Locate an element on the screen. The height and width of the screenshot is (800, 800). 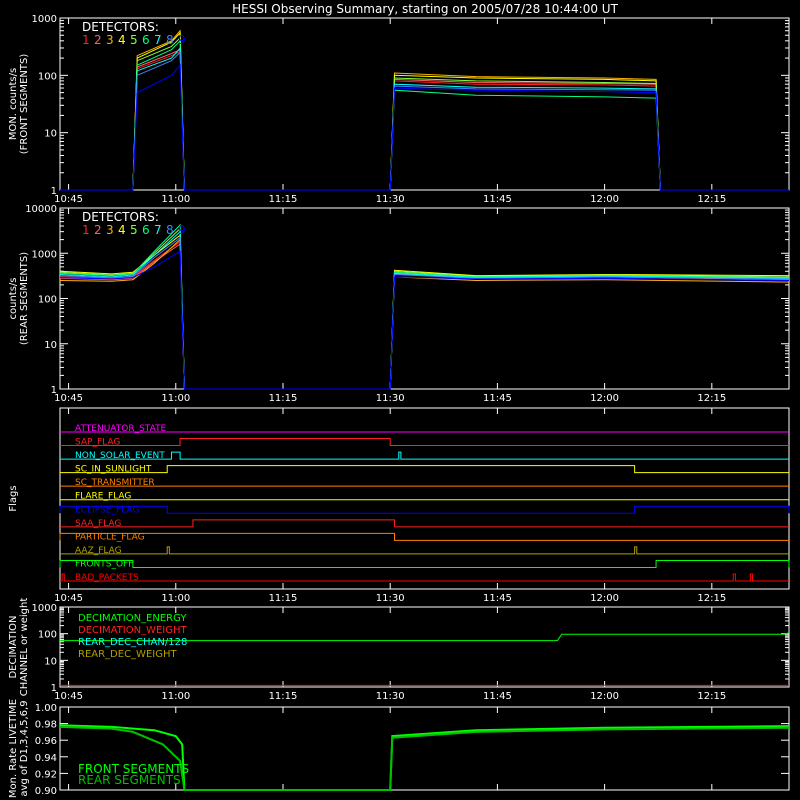
flag-line-saa-flag is located at coordinates (424, 523).